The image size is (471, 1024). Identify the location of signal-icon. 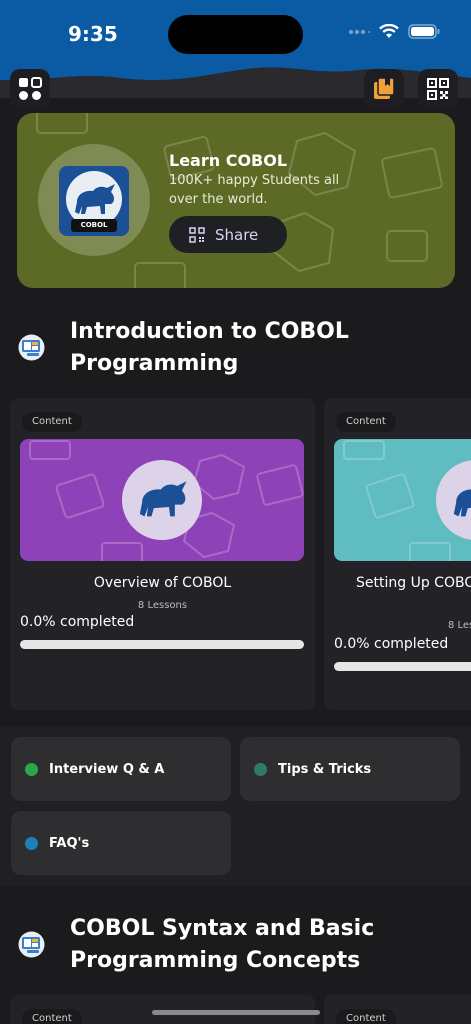
(359, 31).